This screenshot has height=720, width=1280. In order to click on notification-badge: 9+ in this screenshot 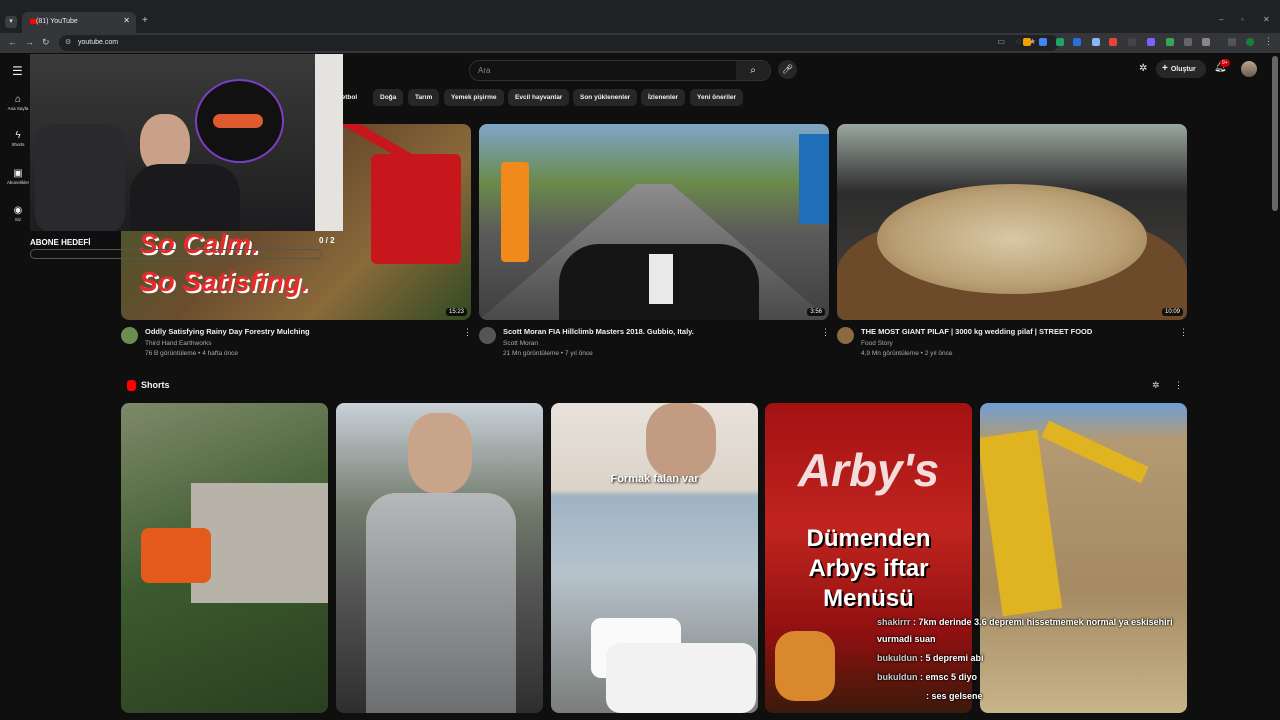, I will do `click(1225, 63)`.